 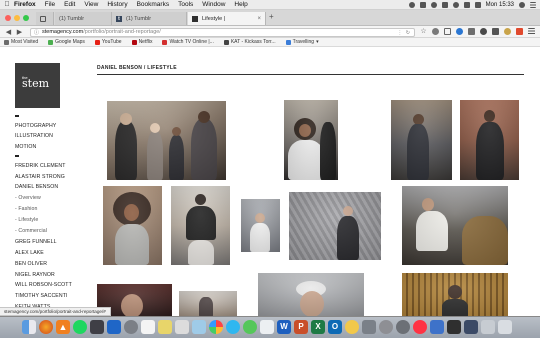 I want to click on tab-tumblr-2: t (1) Tumblr, so click(x=149, y=18).